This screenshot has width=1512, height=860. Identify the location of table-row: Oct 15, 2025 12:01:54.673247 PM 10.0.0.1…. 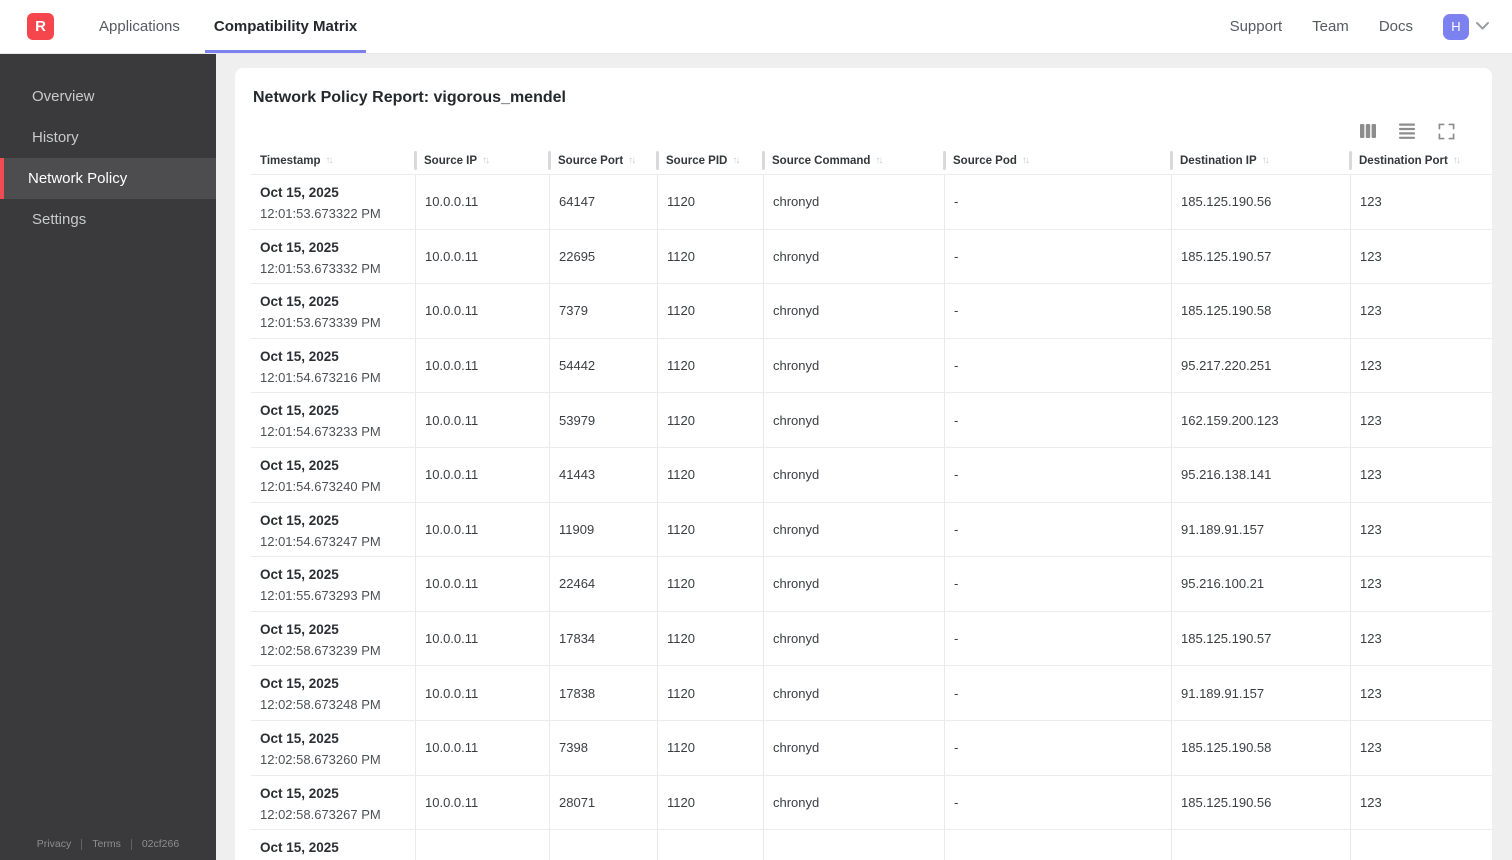
(871, 530).